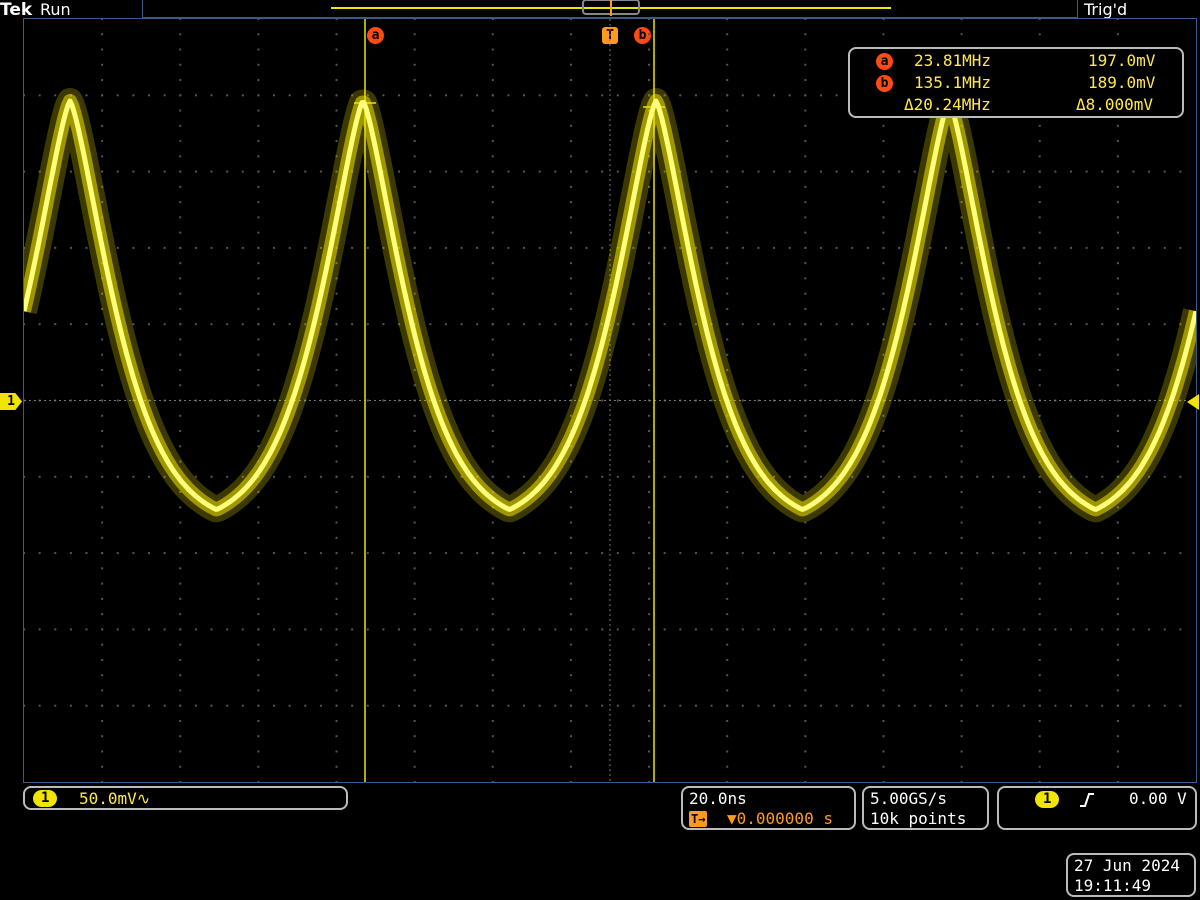 Image resolution: width=1200 pixels, height=900 pixels. What do you see at coordinates (768, 808) in the screenshot?
I see `timebase-readout: 20.0ns T→ ▼0.000000 s` at bounding box center [768, 808].